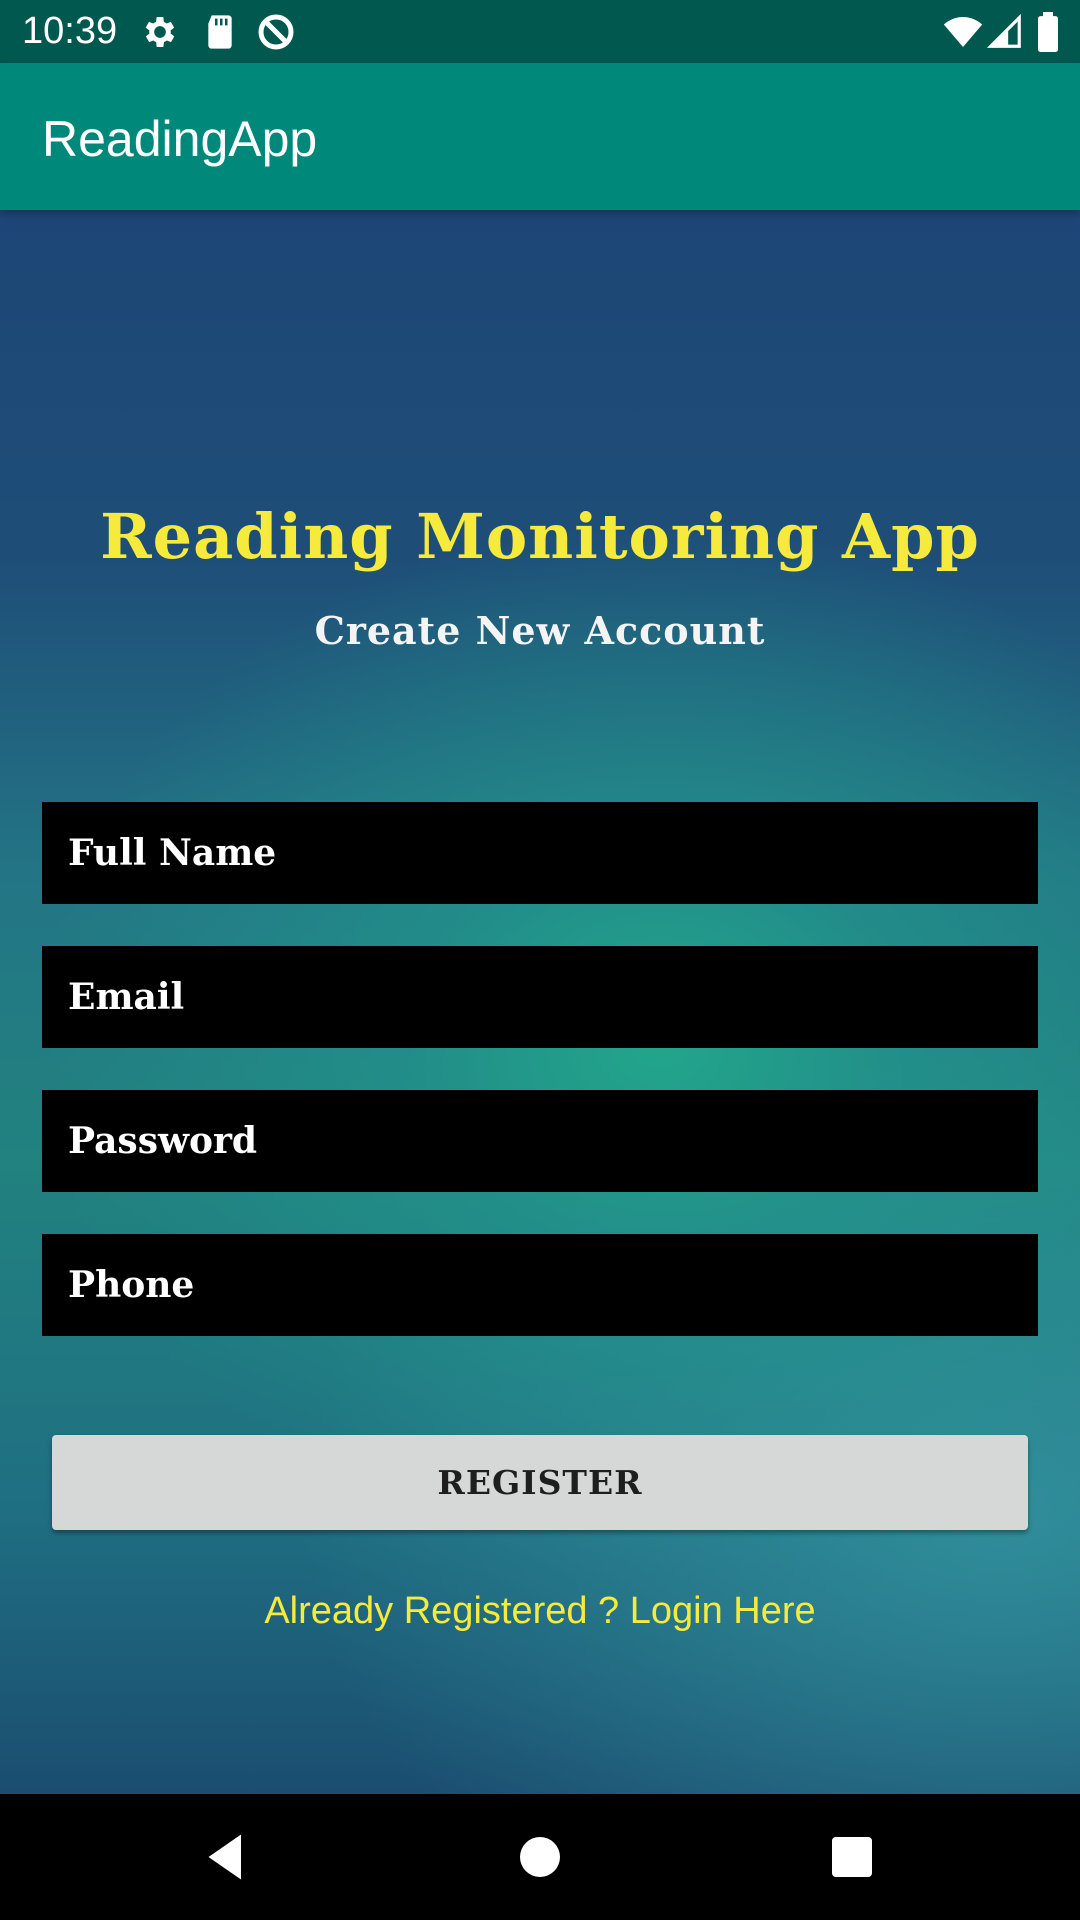 The image size is (1080, 1920). What do you see at coordinates (540, 1285) in the screenshot?
I see `phone-field` at bounding box center [540, 1285].